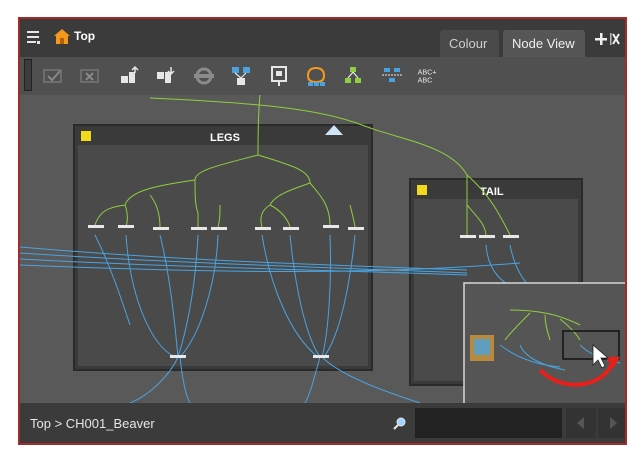  I want to click on move-up-icon, so click(129, 76).